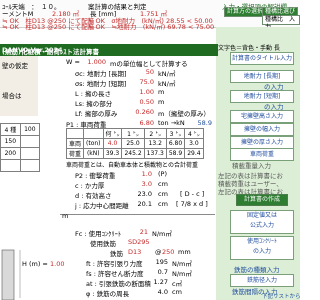 The height and width of the screenshot is (300, 320). Describe the element at coordinates (116, 254) in the screenshot. I see `bar-label: 鉄筋` at that location.